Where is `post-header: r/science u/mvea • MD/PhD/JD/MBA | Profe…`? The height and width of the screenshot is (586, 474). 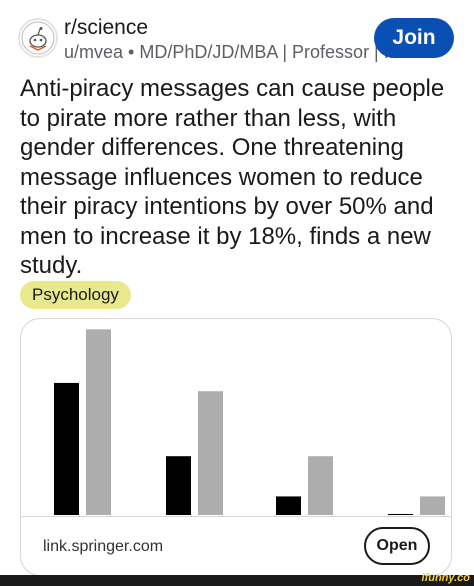 post-header: r/science u/mvea • MD/PhD/JD/MBA | Profe… is located at coordinates (238, 39).